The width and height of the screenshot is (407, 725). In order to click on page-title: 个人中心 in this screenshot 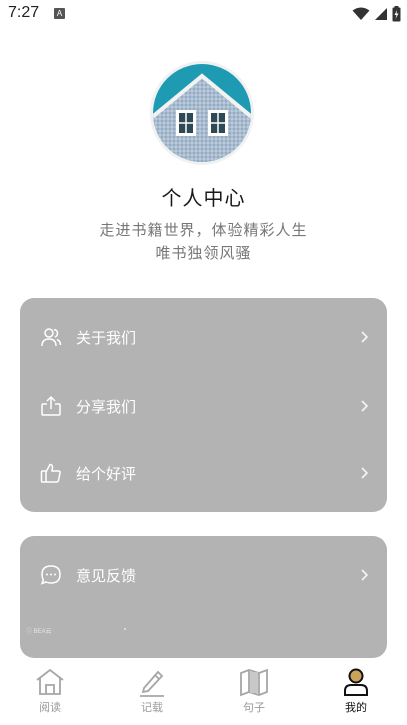, I will do `click(203, 198)`.